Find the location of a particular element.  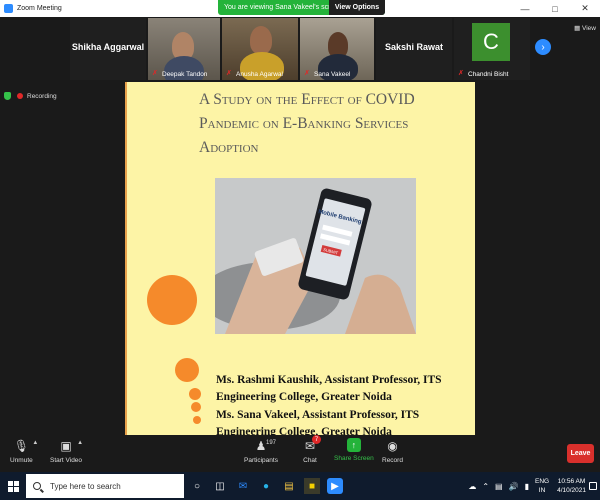

mobile-banking-illustration: Mobile Banking SUBMIT is located at coordinates (315, 256).